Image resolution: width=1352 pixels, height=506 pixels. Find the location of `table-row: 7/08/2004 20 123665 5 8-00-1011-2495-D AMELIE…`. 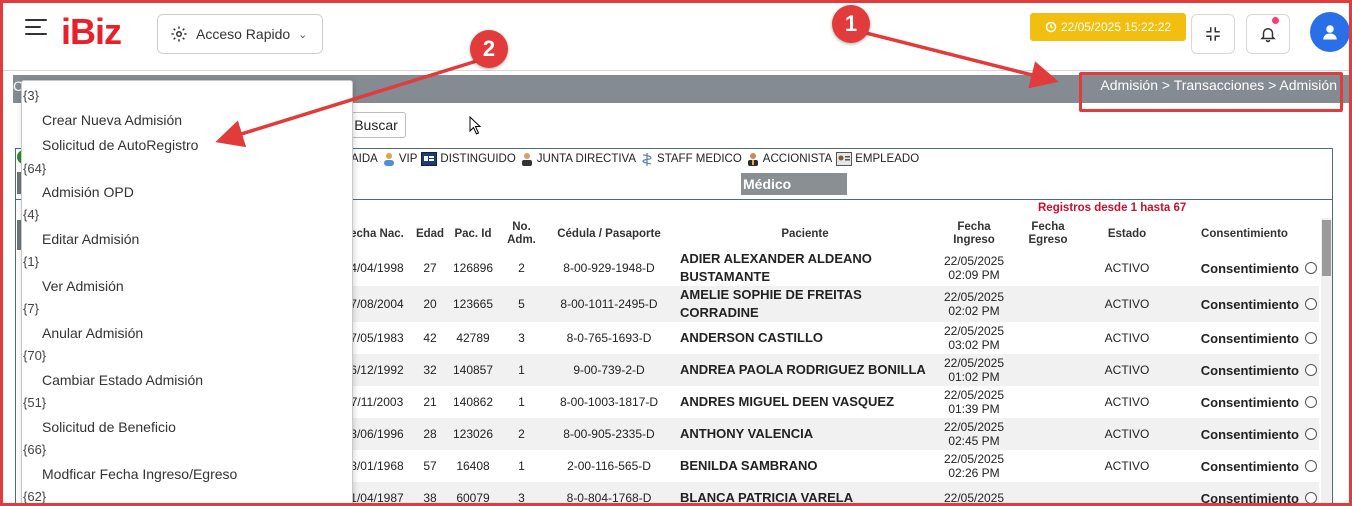

table-row: 7/08/2004 20 123665 5 8-00-1011-2495-D AMELIE… is located at coordinates (830, 304).